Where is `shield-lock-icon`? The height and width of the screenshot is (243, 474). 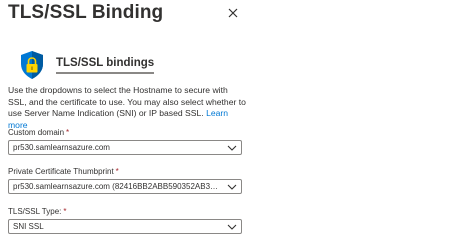
shield-lock-icon is located at coordinates (32, 65).